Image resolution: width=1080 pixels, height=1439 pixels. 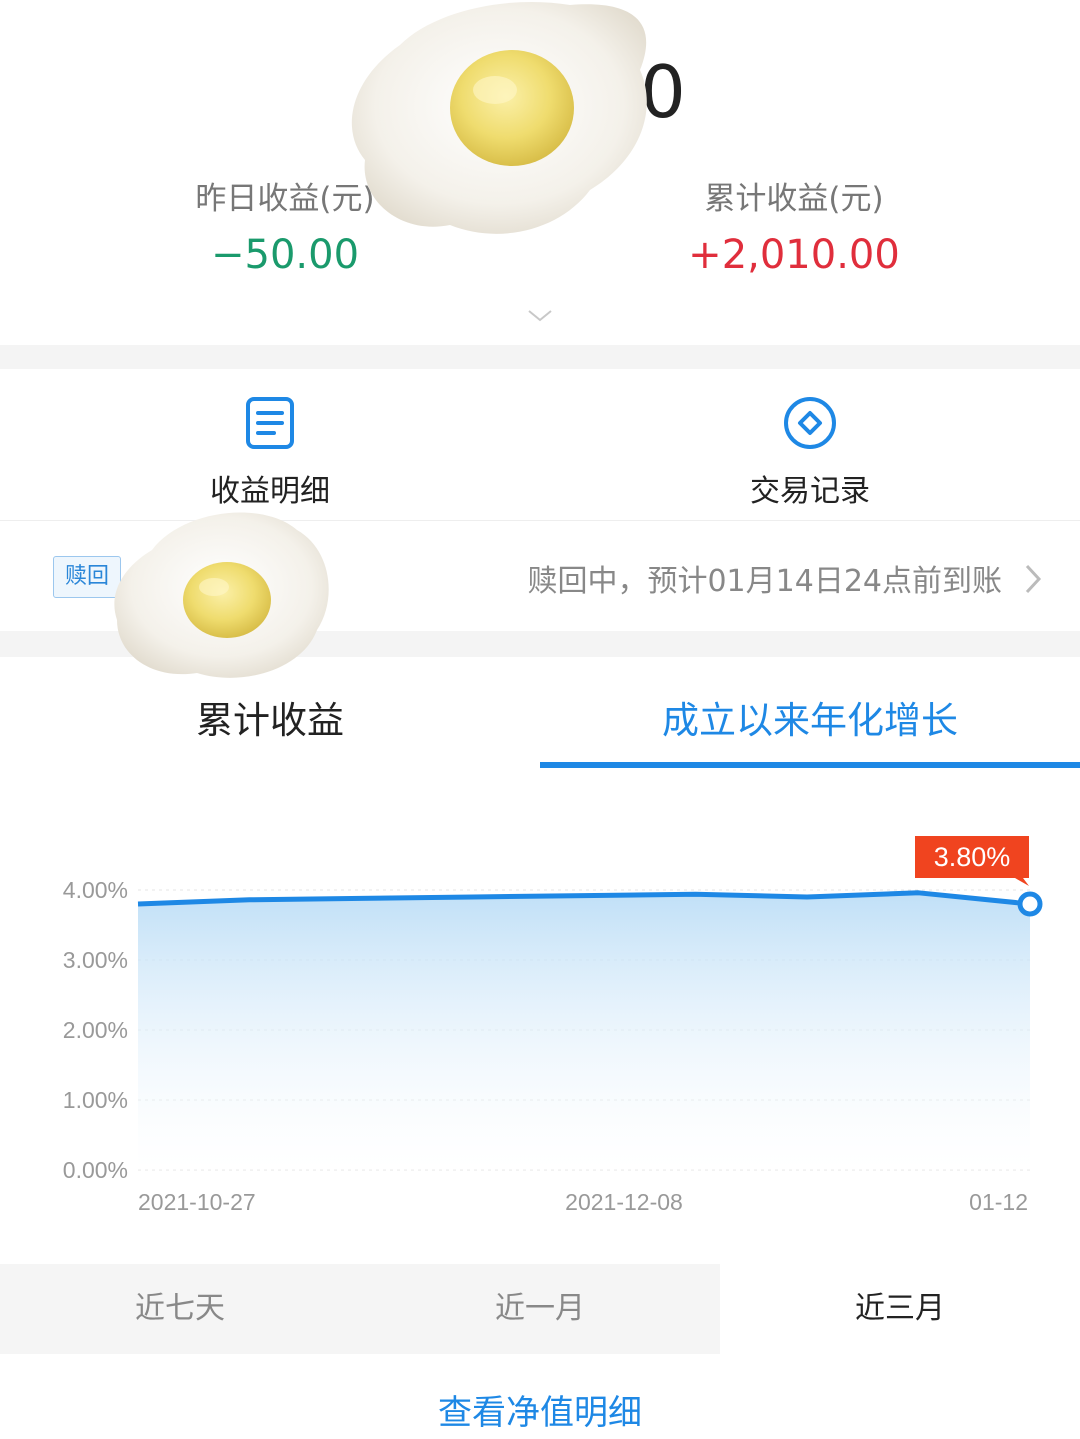 I want to click on redeem-badge: 赎回, so click(x=87, y=577).